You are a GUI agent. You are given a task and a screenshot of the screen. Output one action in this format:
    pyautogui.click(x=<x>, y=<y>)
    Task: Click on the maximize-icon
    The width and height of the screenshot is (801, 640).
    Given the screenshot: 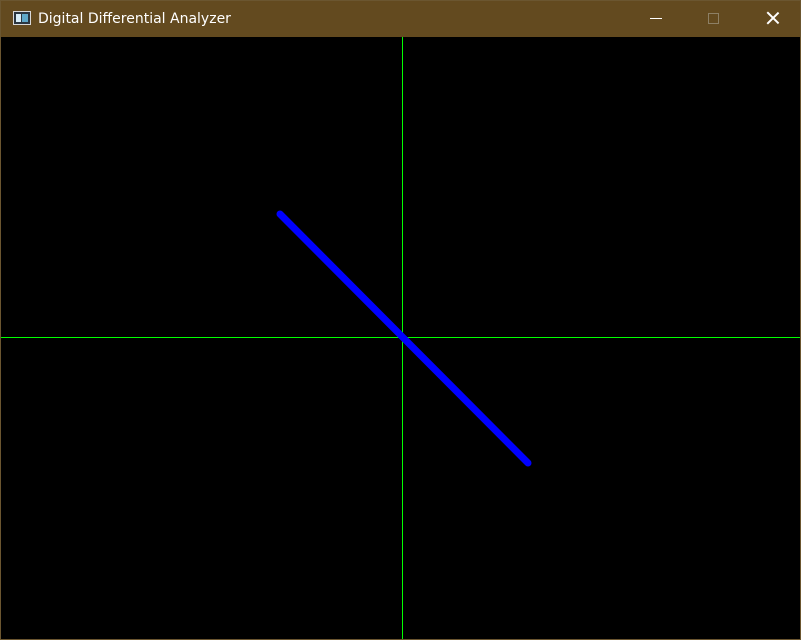 What is the action you would take?
    pyautogui.click(x=713, y=18)
    